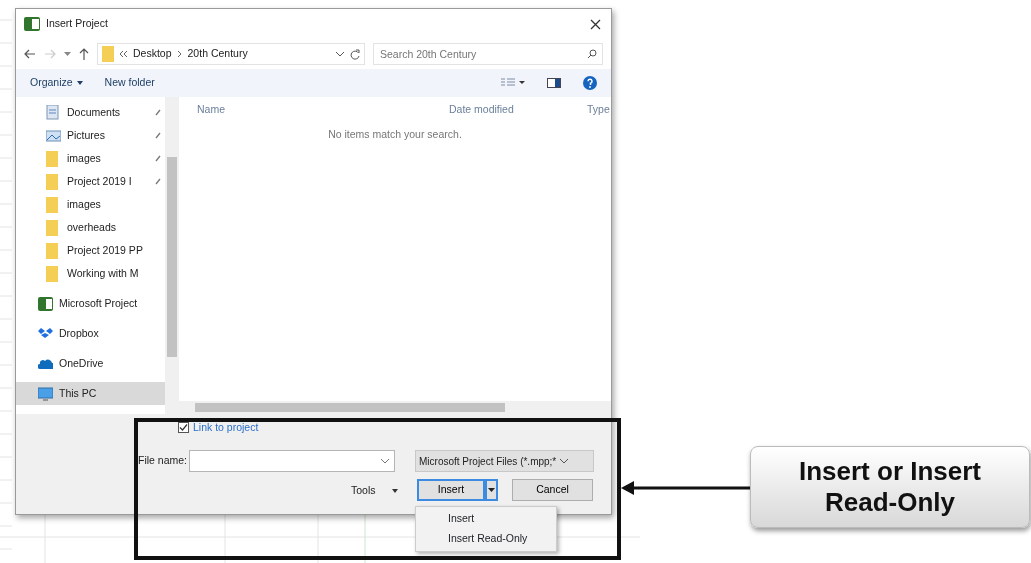 This screenshot has height=563, width=1031. Describe the element at coordinates (67, 54) in the screenshot. I see `dropdown-caret-icon` at that location.